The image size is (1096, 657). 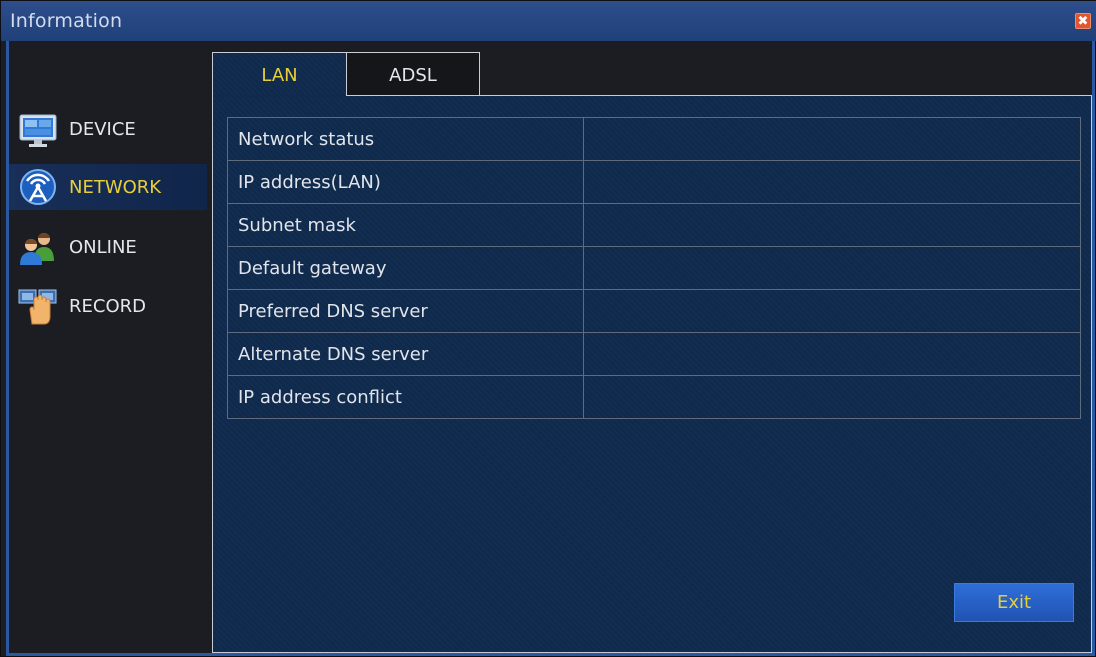 I want to click on active-tab-join, so click(x=279, y=96).